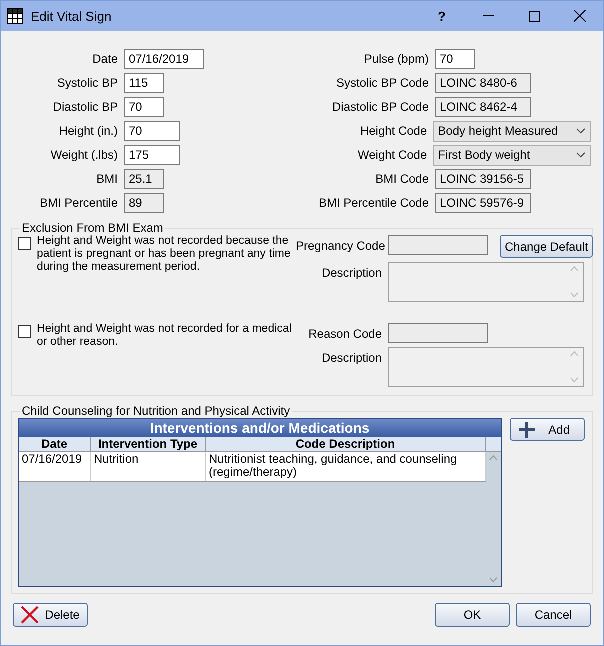  What do you see at coordinates (105, 59) in the screenshot?
I see `field-label: Date` at bounding box center [105, 59].